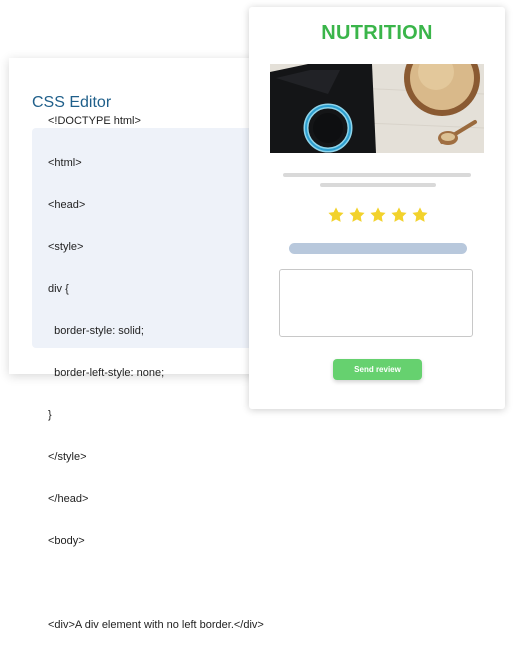 This screenshot has width=515, height=660. I want to click on product-photo-illustration, so click(377, 108).